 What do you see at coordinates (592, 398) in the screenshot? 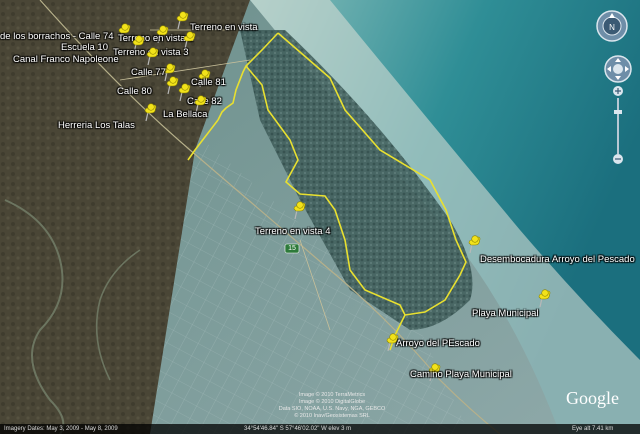
I see `google-logo: Google` at bounding box center [592, 398].